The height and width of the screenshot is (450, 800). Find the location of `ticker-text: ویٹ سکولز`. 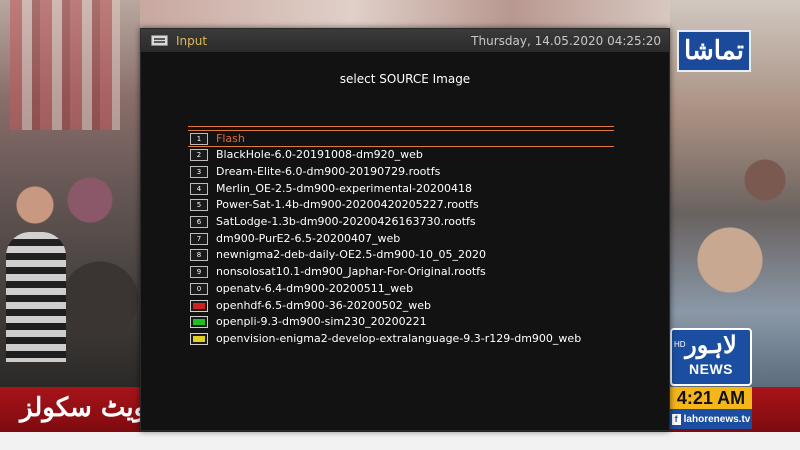

ticker-text: ویٹ سکولز is located at coordinates (83, 408).